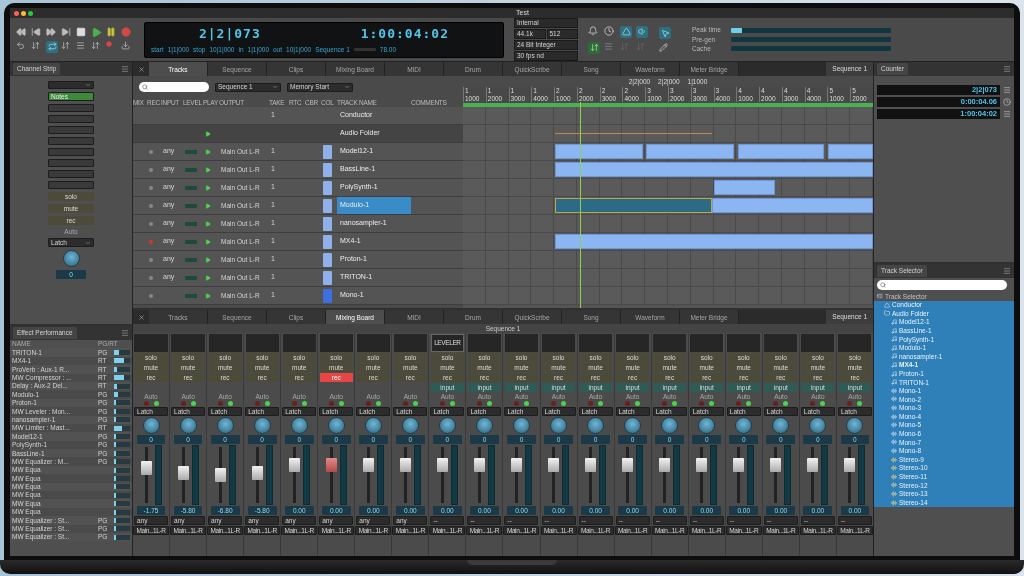 The width and height of the screenshot is (1024, 576). Describe the element at coordinates (20, 45) in the screenshot. I see `undo-icon` at that location.